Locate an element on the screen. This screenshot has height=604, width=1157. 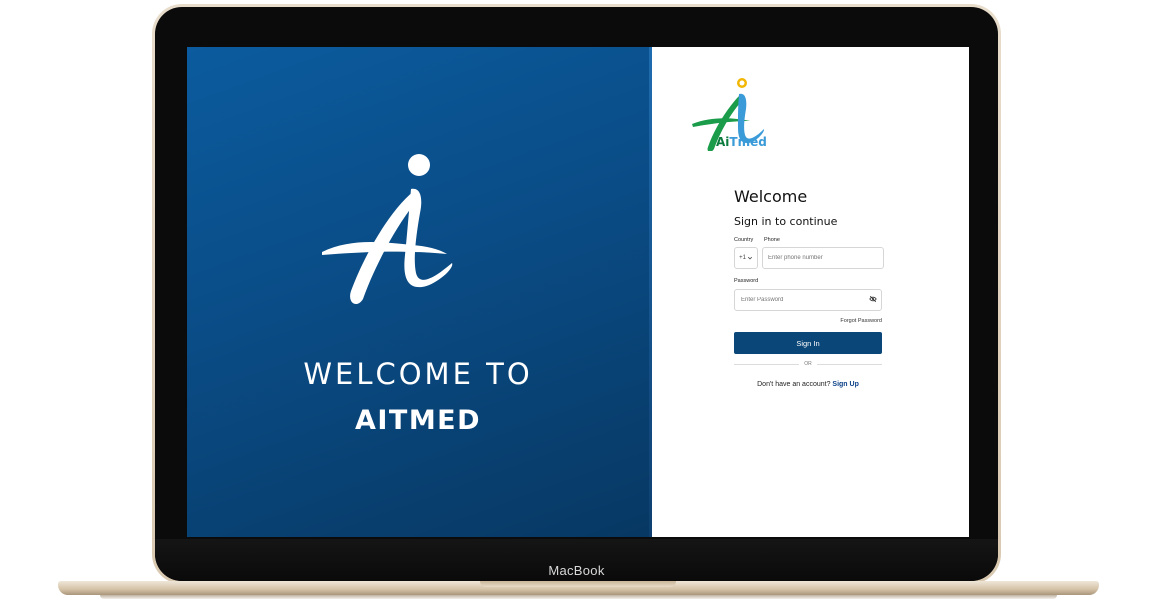
hero-welcome-line2: AITMED is located at coordinates (418, 420).